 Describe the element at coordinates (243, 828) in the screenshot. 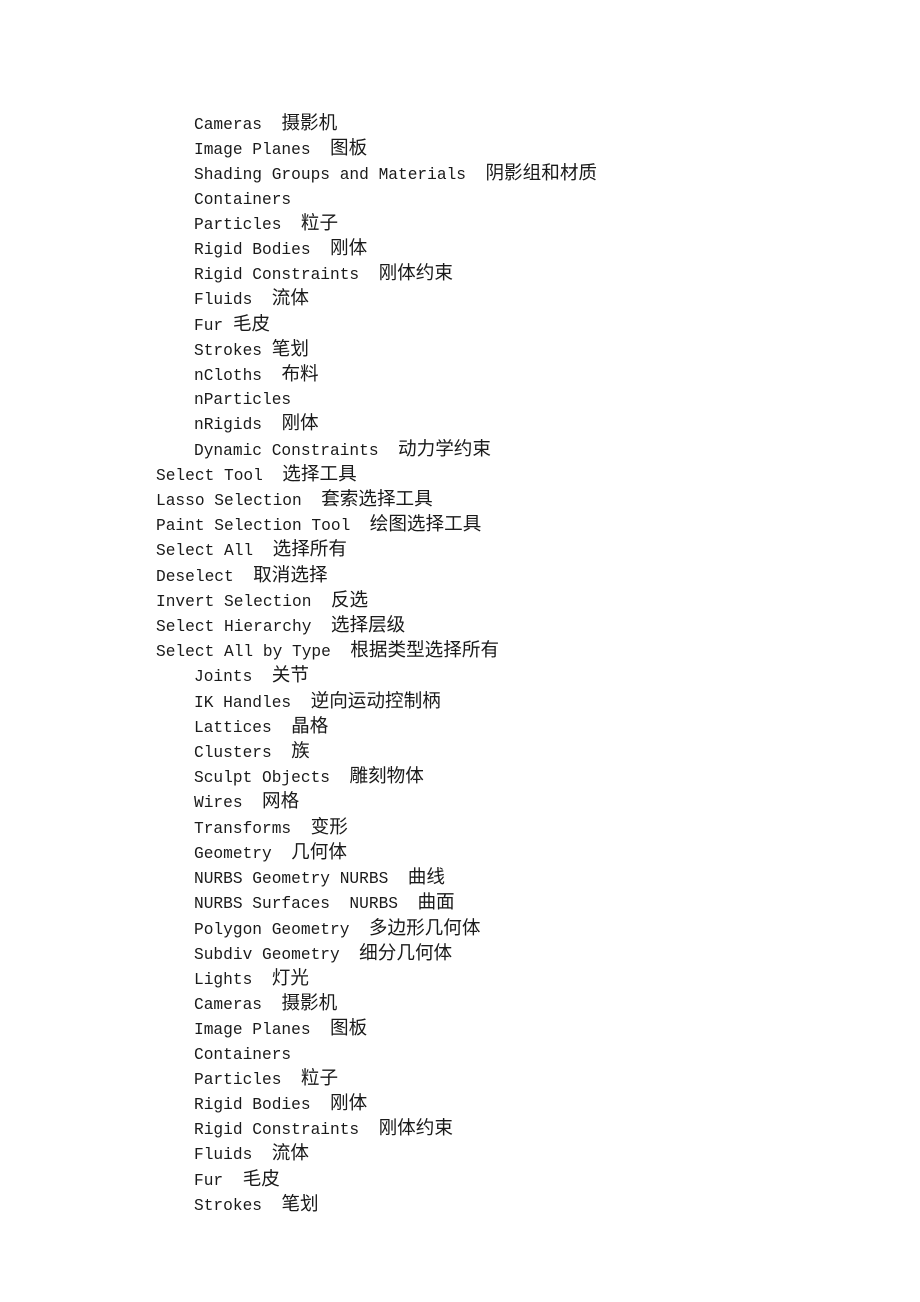

I see `menu-entry-english: Transforms` at that location.